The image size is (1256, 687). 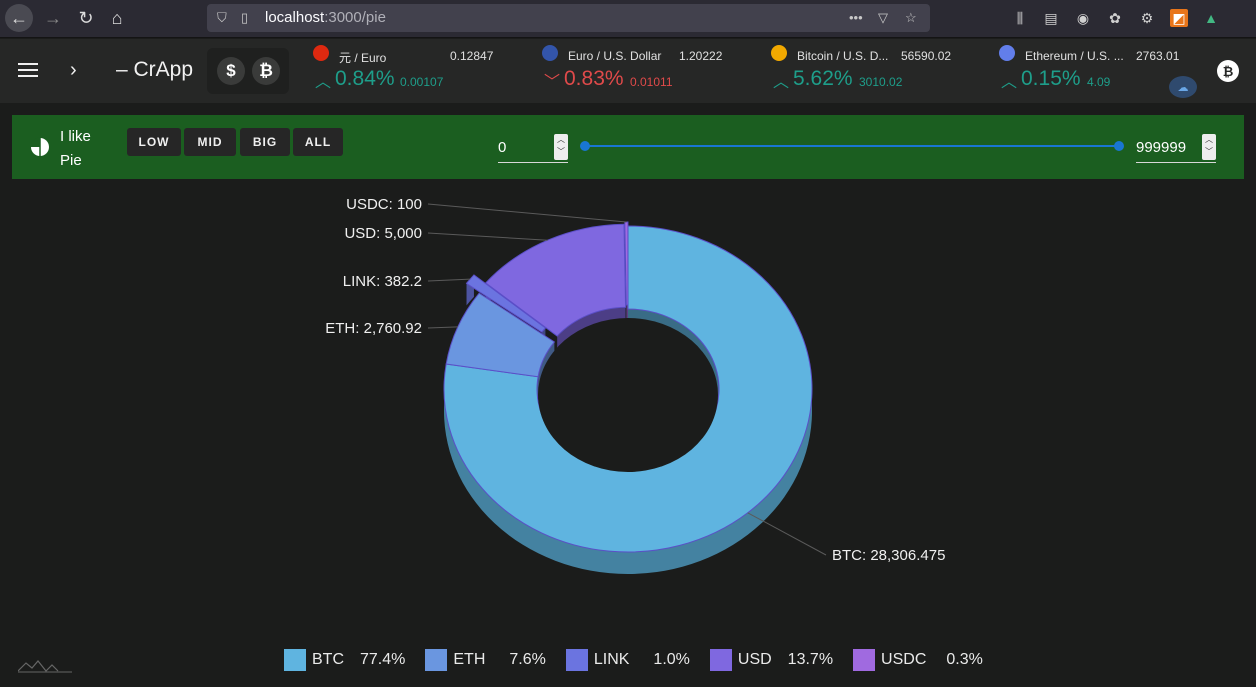 I want to click on back-icon: ←, so click(x=19, y=18).